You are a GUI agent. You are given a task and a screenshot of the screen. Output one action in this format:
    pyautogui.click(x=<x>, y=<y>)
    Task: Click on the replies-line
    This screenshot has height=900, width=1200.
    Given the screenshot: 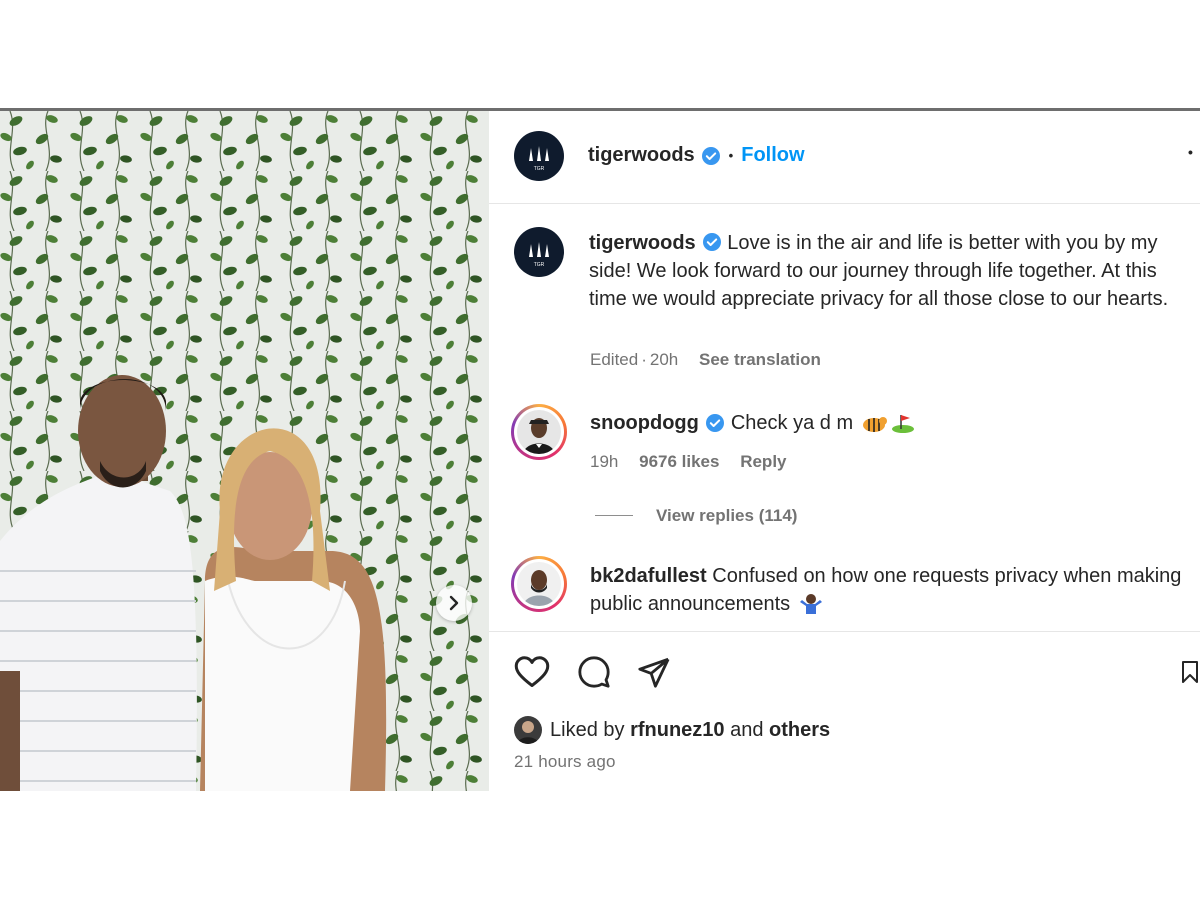 What is the action you would take?
    pyautogui.click(x=614, y=515)
    